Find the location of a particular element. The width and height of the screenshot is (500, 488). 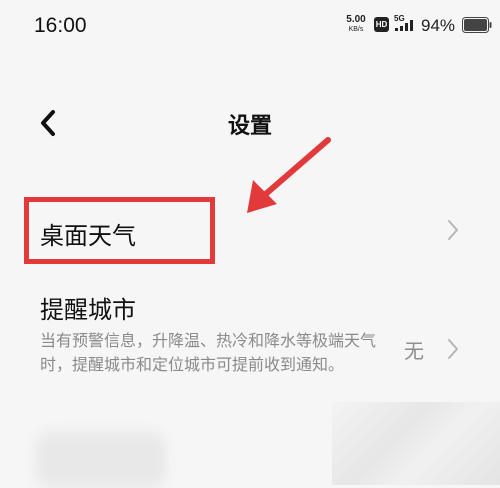

network-speed-unit: KB/s is located at coordinates (356, 29).